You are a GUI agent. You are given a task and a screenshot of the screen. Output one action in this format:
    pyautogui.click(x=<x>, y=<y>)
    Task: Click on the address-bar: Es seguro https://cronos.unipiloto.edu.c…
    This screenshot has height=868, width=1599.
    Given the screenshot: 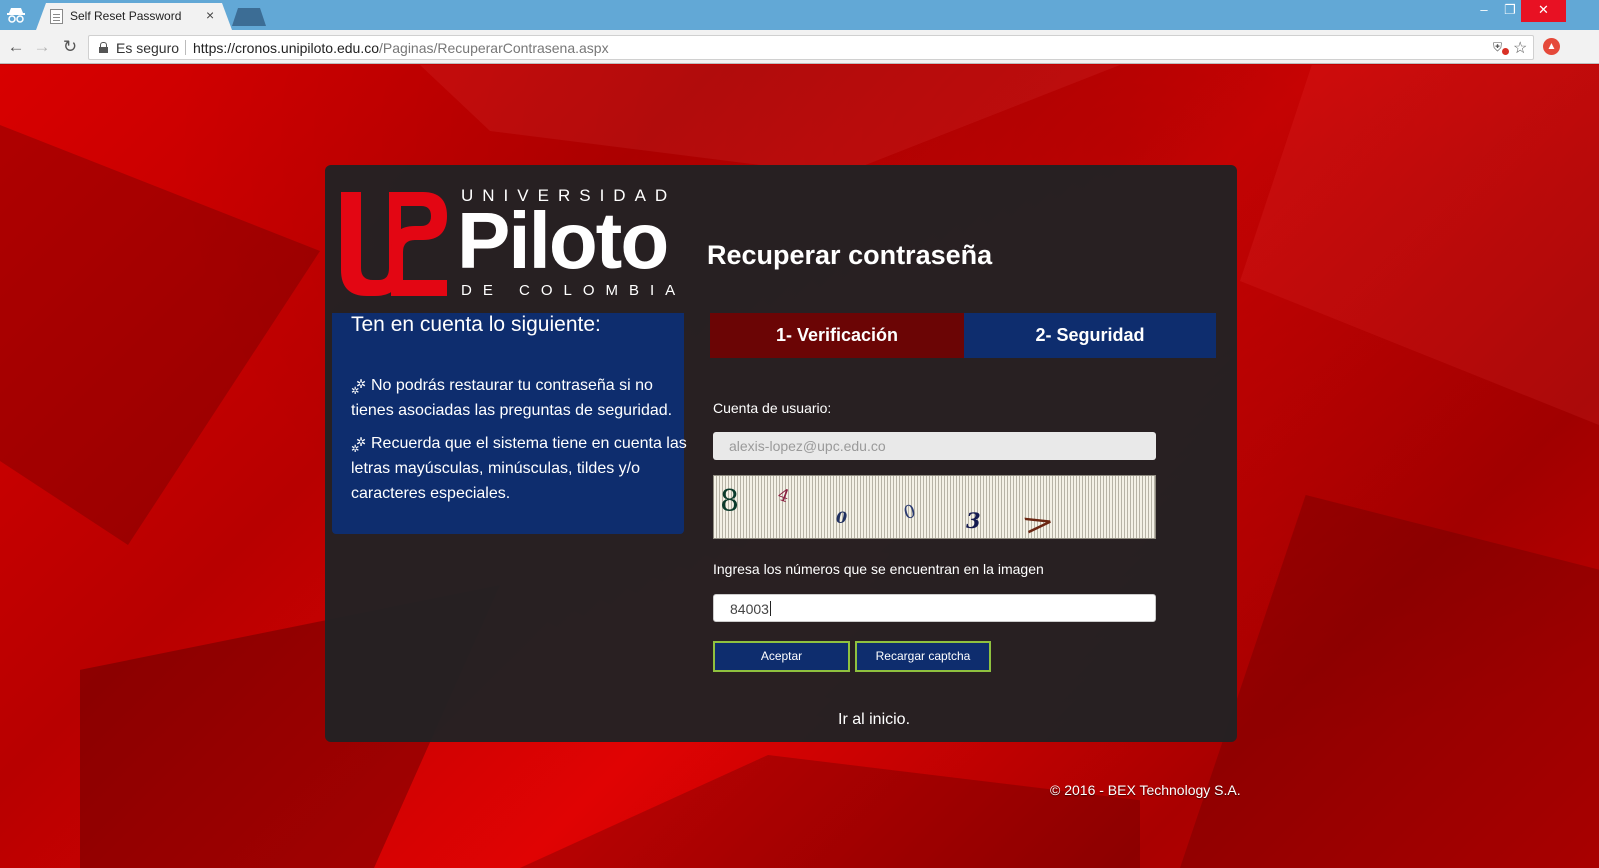 What is the action you would take?
    pyautogui.click(x=811, y=47)
    